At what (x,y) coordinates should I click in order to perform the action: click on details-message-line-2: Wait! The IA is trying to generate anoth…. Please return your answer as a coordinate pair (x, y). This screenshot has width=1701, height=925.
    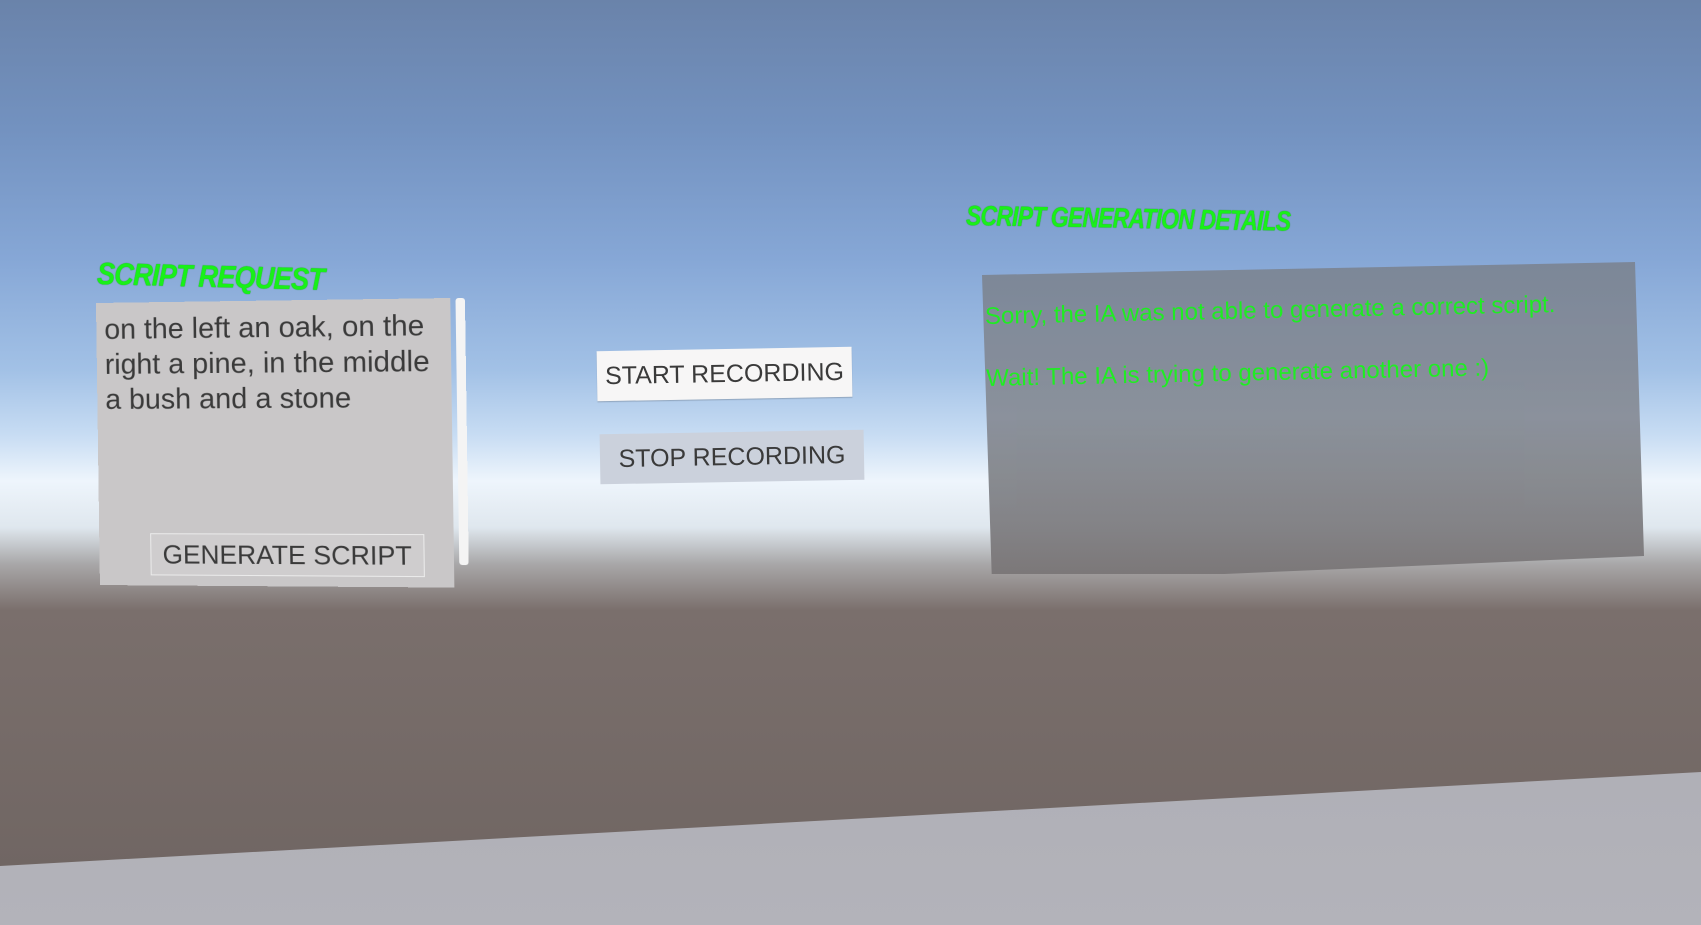
    Looking at the image, I should click on (1311, 371).